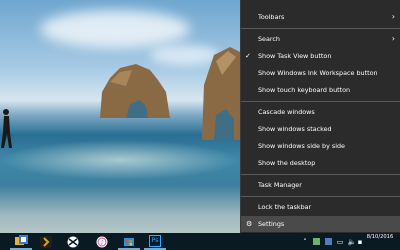 This screenshot has width=400, height=250. What do you see at coordinates (120, 160) in the screenshot?
I see `sun-glare` at bounding box center [120, 160].